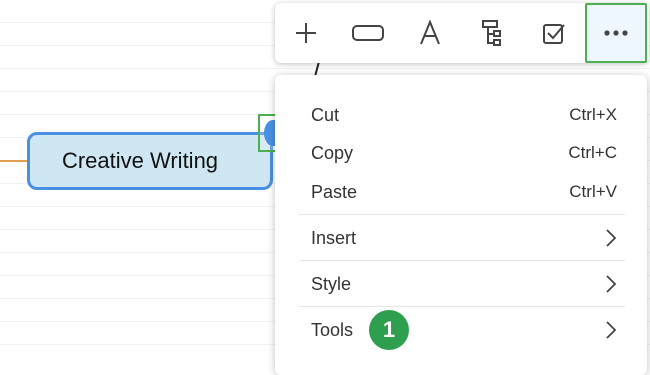 The width and height of the screenshot is (650, 375). I want to click on menu-item-label: Style, so click(331, 283).